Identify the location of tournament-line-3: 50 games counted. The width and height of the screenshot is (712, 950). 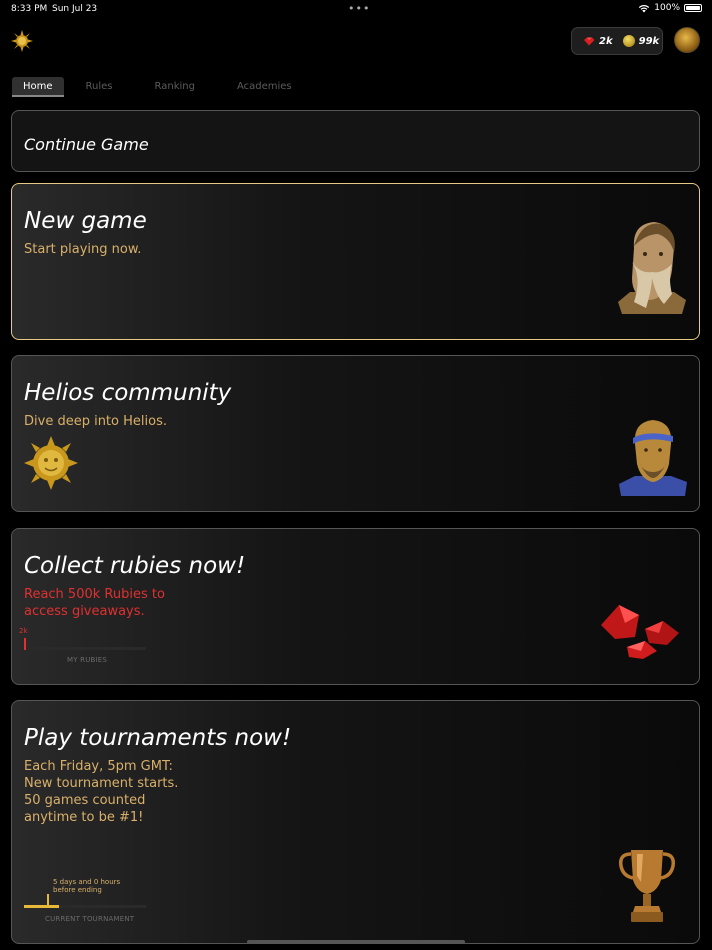
(85, 800).